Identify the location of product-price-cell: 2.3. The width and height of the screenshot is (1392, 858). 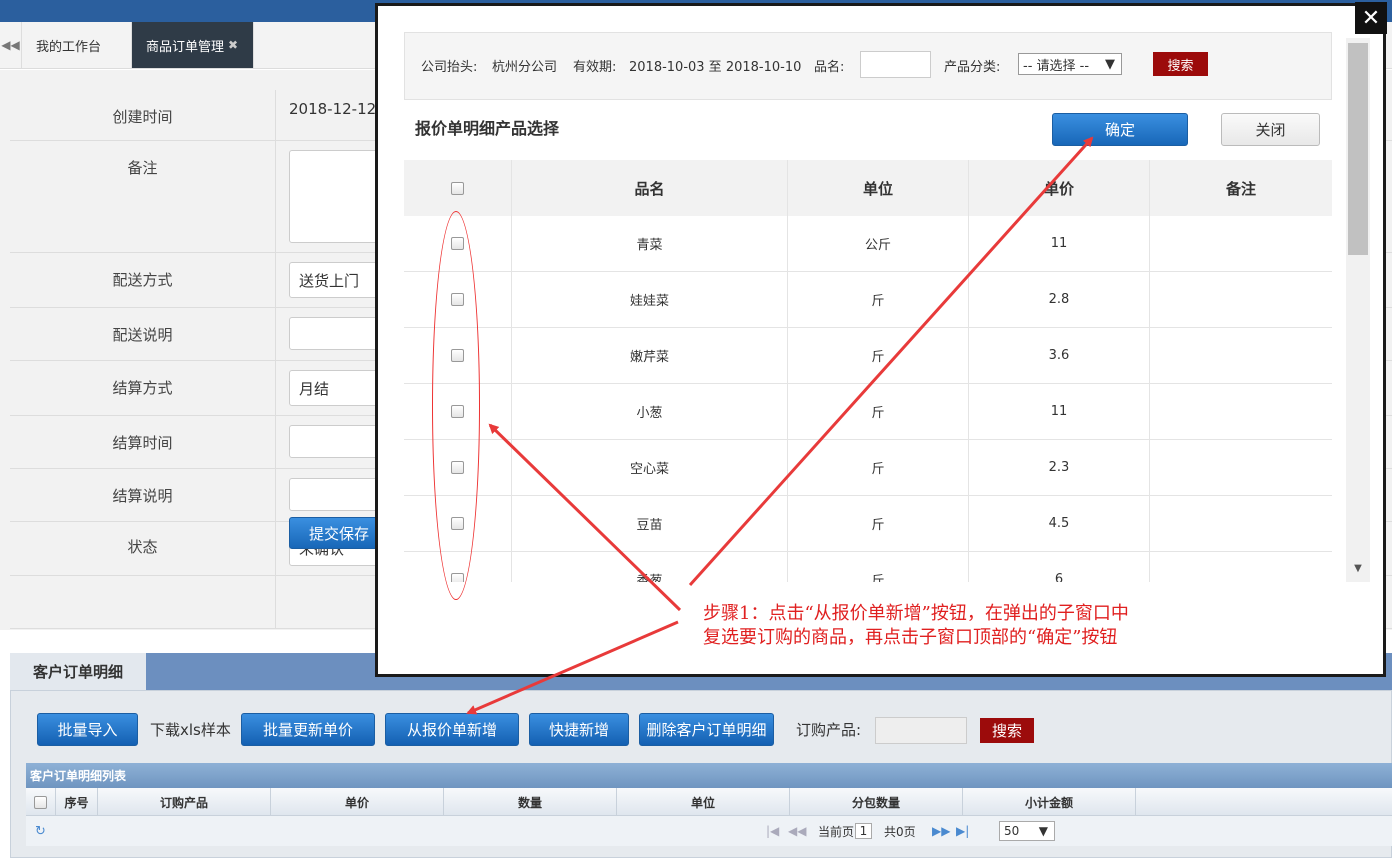
(1059, 467).